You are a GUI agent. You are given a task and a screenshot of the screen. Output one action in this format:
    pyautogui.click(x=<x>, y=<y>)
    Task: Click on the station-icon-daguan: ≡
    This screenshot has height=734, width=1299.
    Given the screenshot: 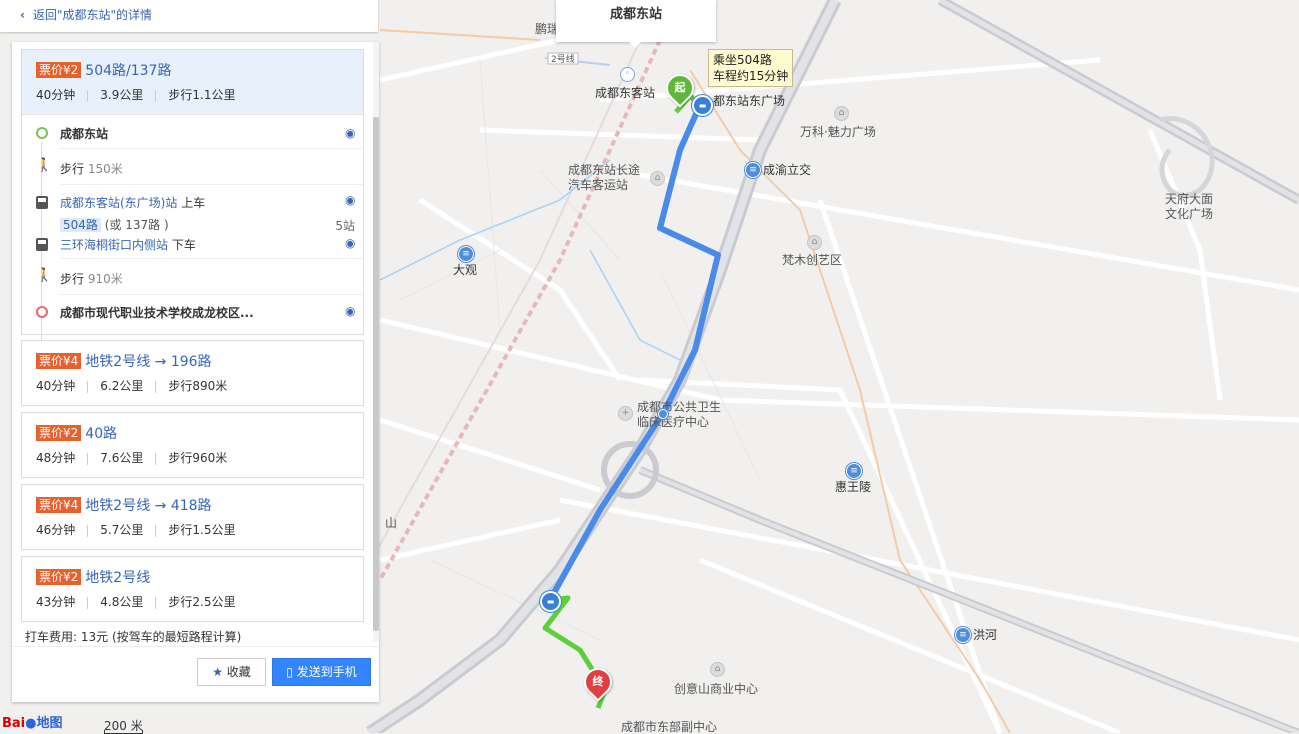 What is the action you would take?
    pyautogui.click(x=466, y=254)
    